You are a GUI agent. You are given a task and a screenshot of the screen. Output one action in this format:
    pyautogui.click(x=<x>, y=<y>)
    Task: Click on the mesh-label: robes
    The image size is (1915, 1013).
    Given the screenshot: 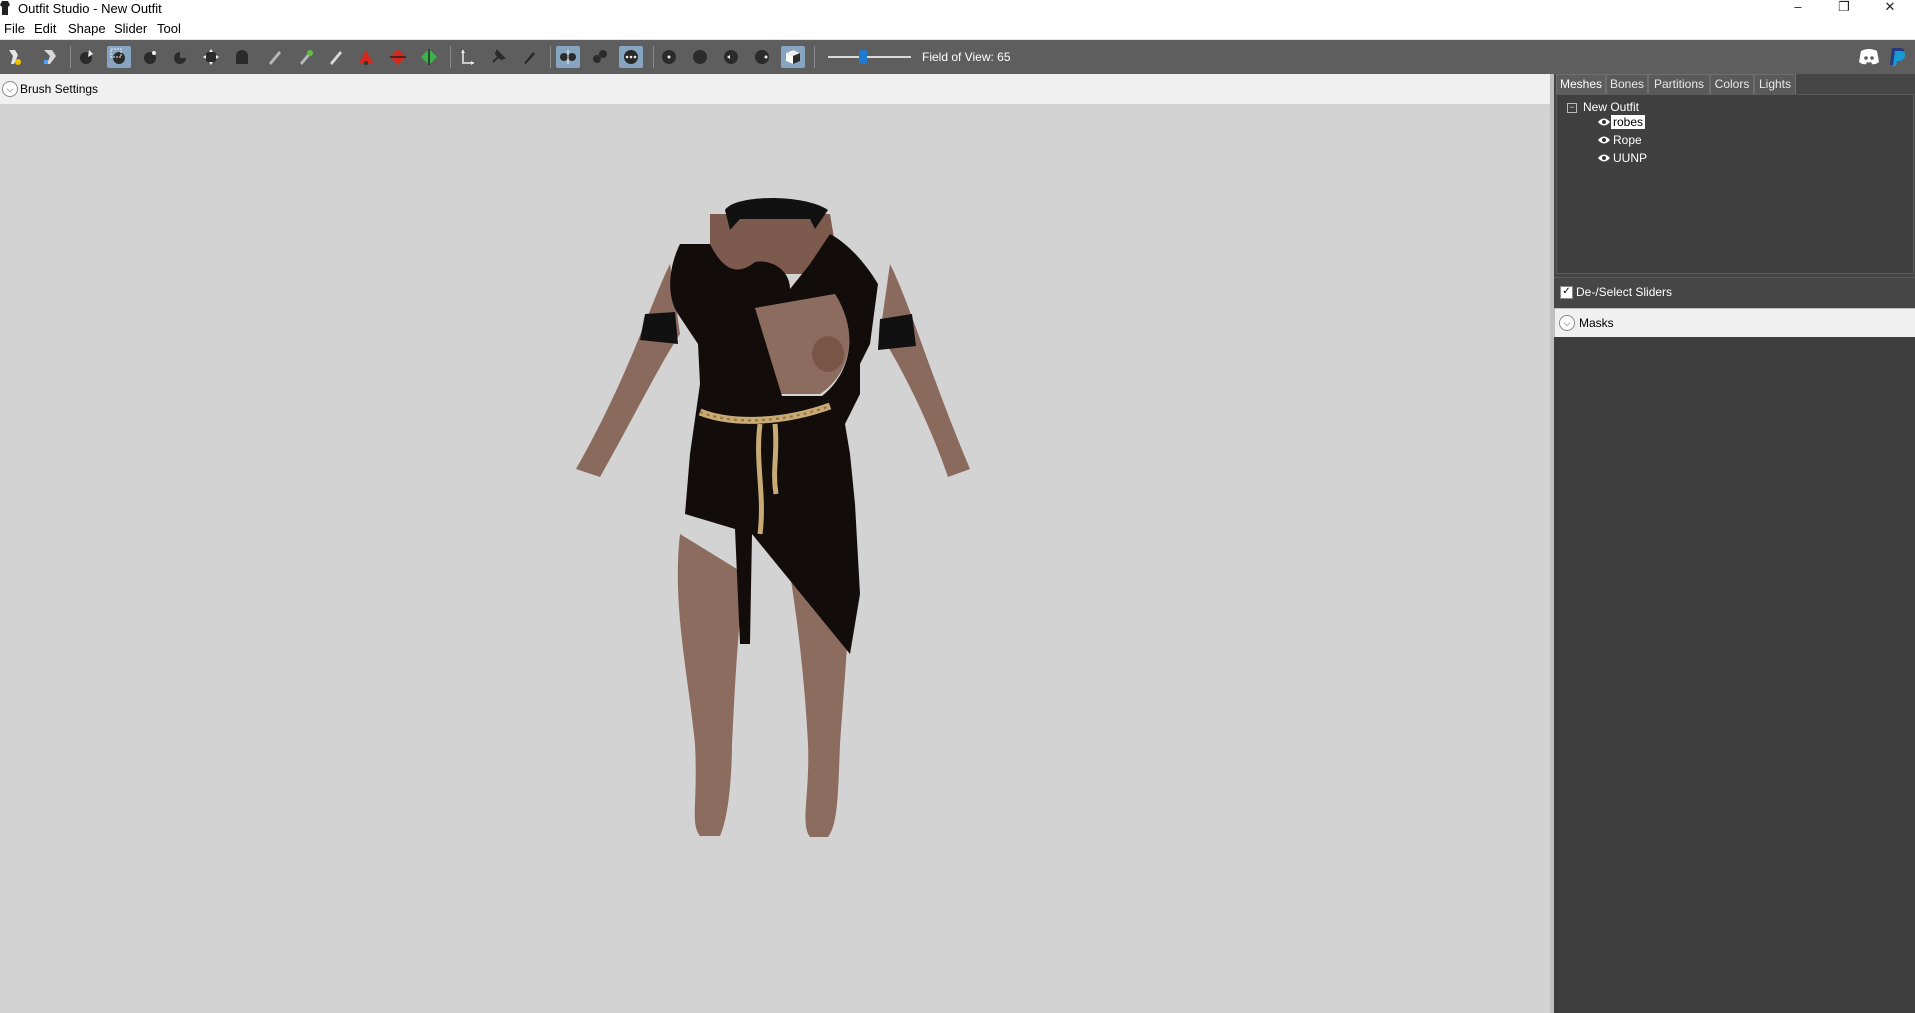 What is the action you would take?
    pyautogui.click(x=1628, y=122)
    